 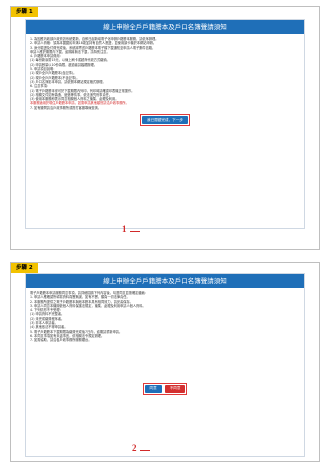 I want to click on agree-button: 同意, so click(x=153, y=388).